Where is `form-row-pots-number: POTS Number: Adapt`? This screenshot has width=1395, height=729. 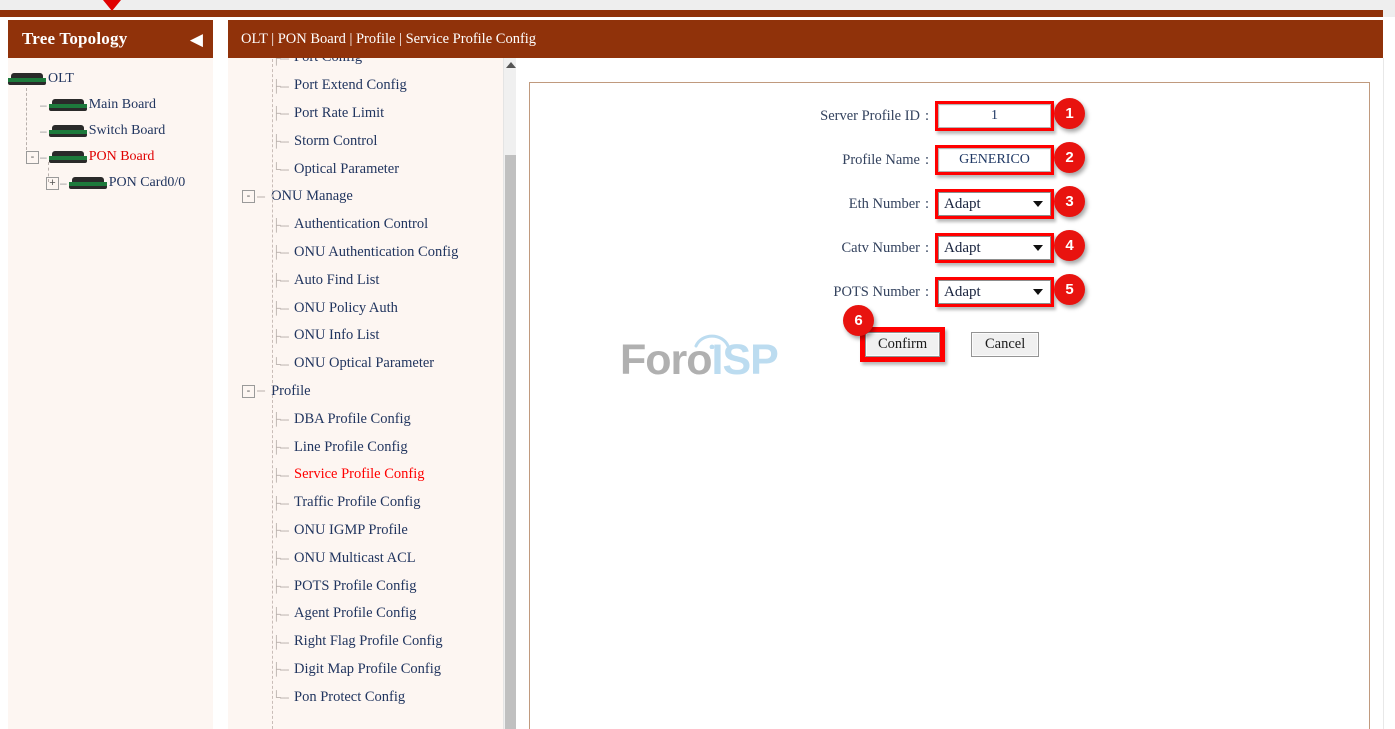 form-row-pots-number: POTS Number: Adapt is located at coordinates (960, 292).